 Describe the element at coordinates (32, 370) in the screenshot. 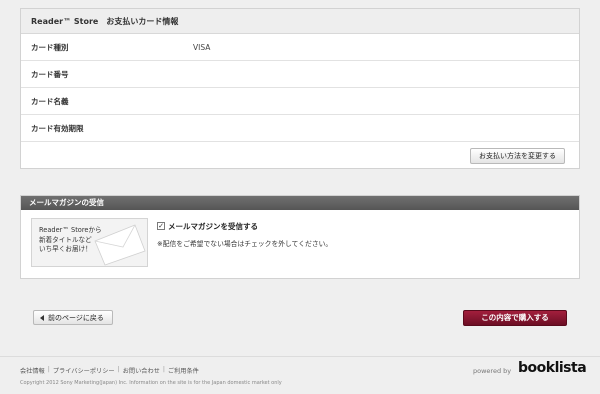

I see `footer-link-company: 会社情報` at that location.